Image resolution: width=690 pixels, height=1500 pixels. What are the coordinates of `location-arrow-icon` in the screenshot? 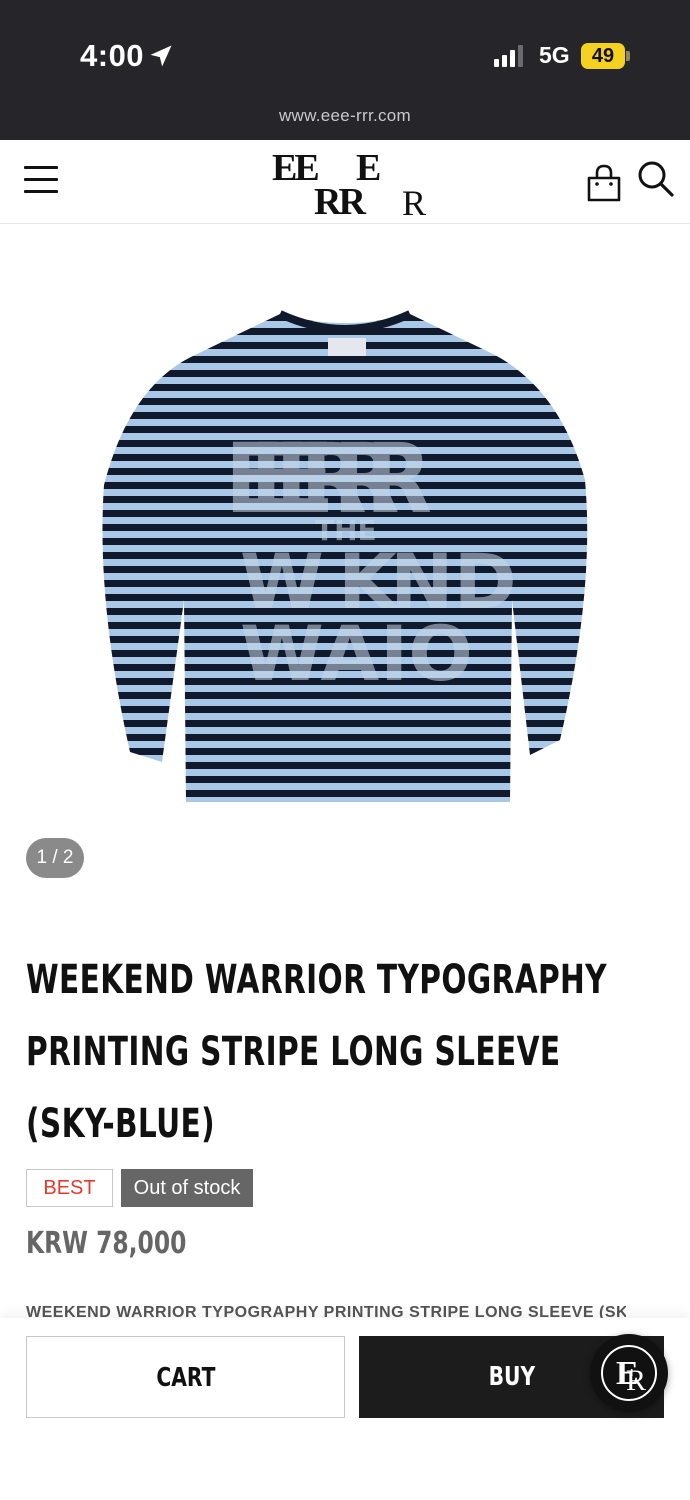 It's located at (161, 56).